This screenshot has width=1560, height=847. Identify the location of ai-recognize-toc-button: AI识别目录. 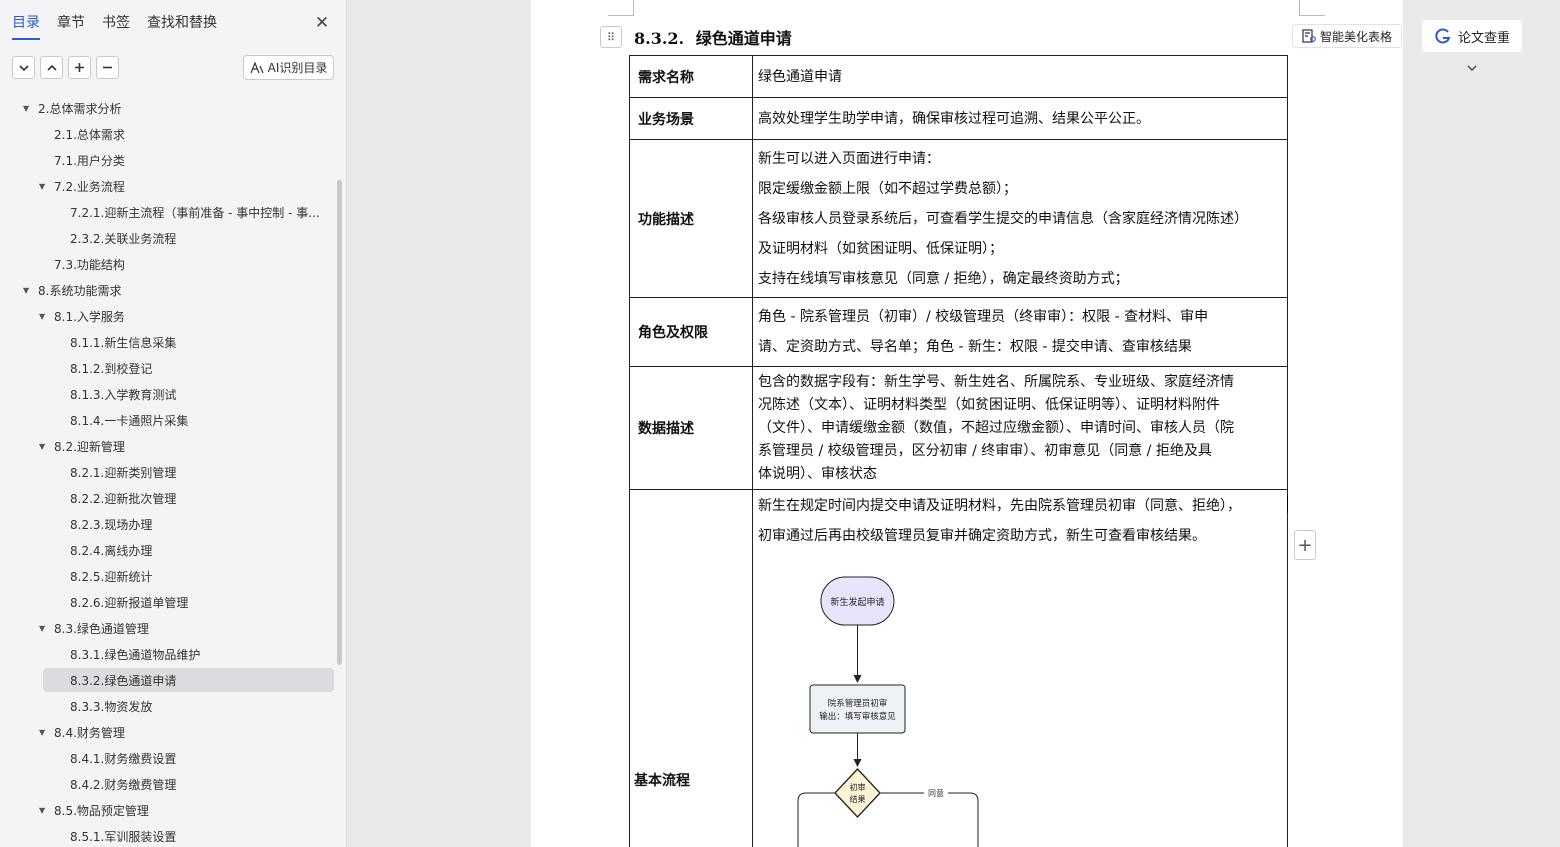
(288, 67).